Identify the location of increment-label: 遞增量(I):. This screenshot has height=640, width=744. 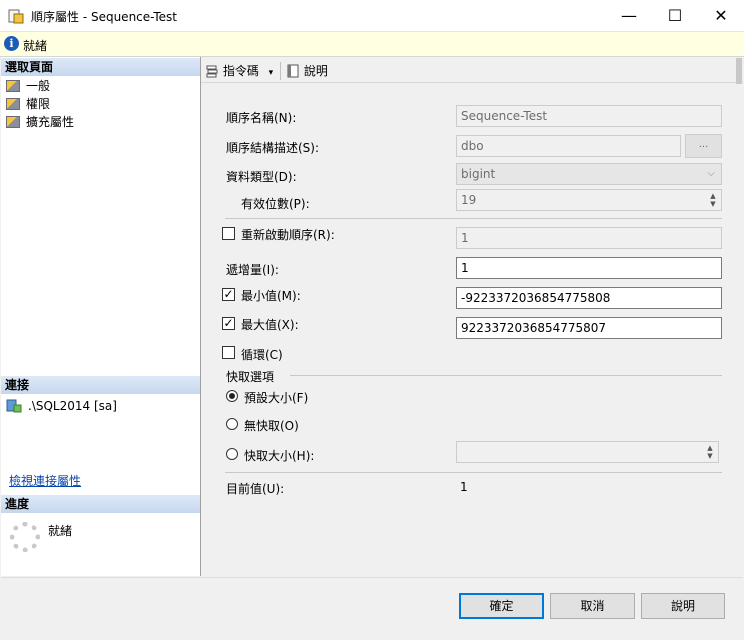
(252, 270).